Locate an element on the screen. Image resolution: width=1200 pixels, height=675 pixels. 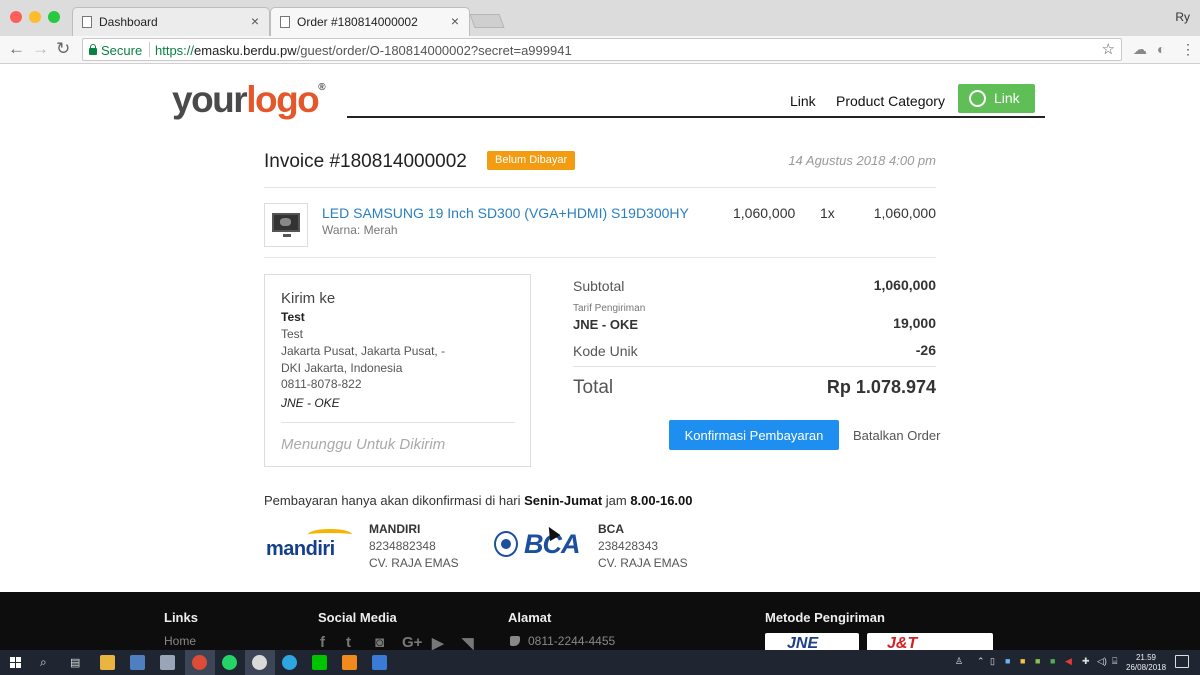
vlc-icon is located at coordinates (349, 662).